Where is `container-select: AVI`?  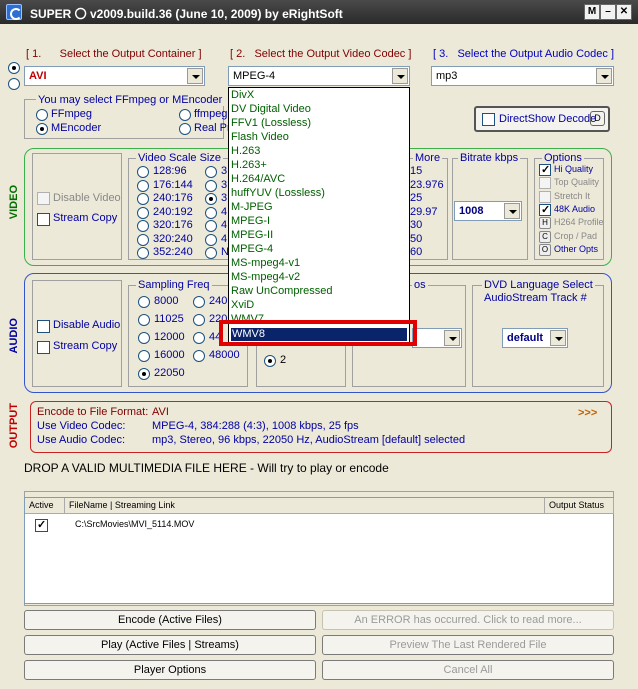 container-select: AVI is located at coordinates (114, 76).